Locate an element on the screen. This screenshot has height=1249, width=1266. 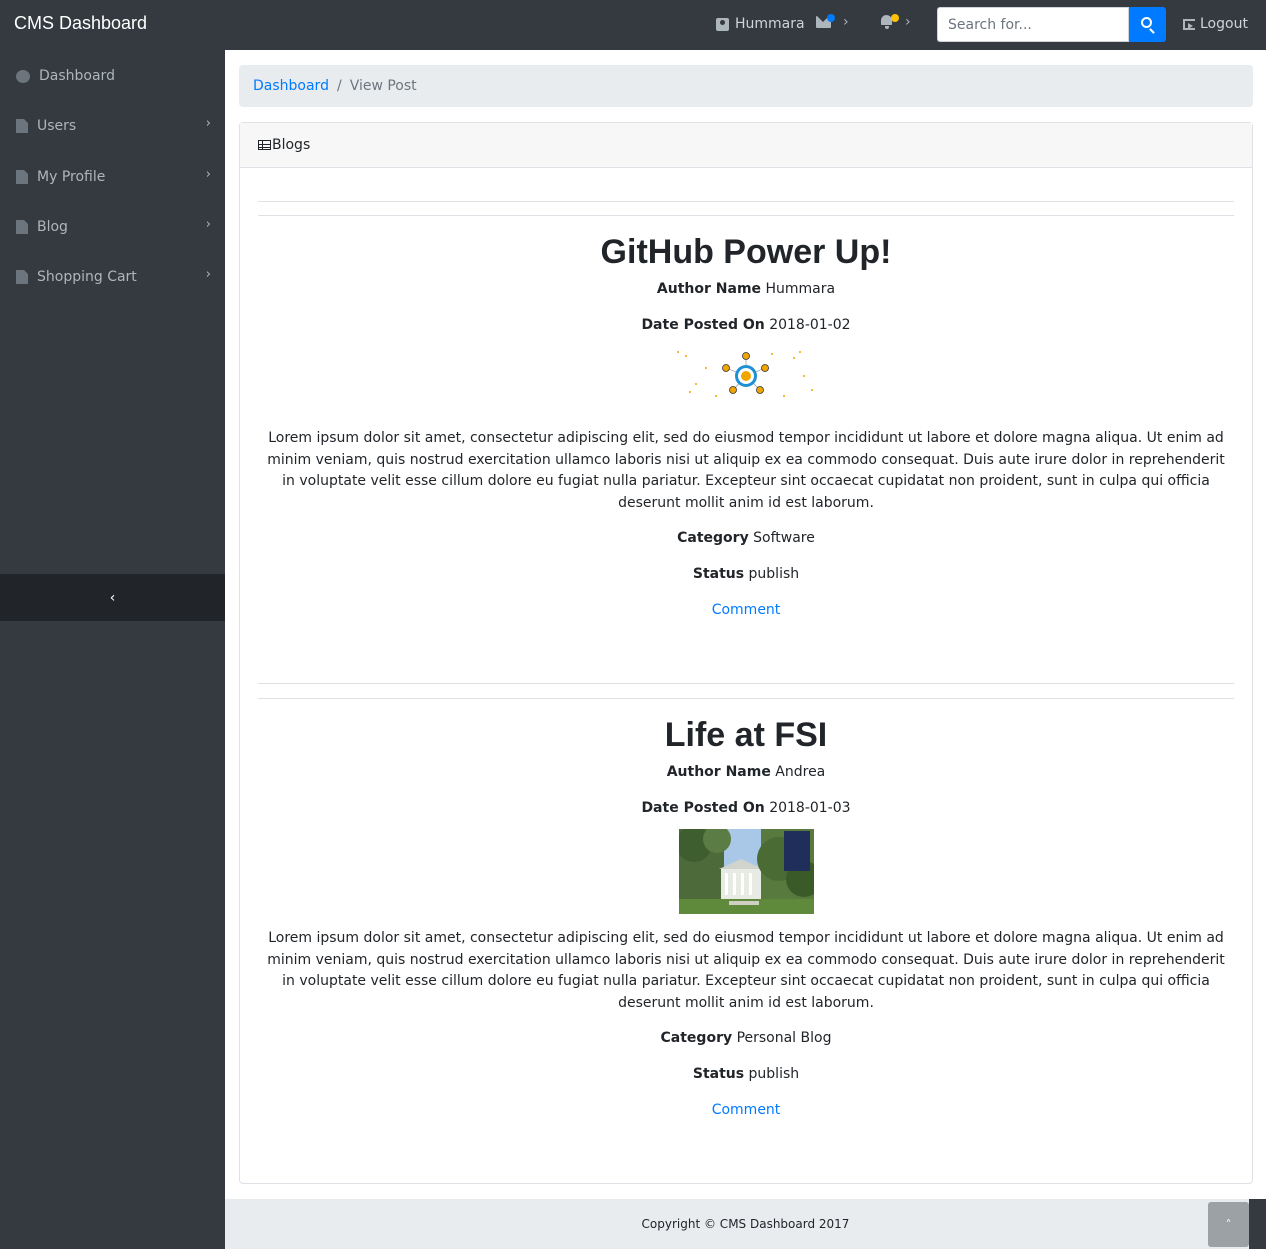
messages-dropdown: › is located at coordinates (832, 22).